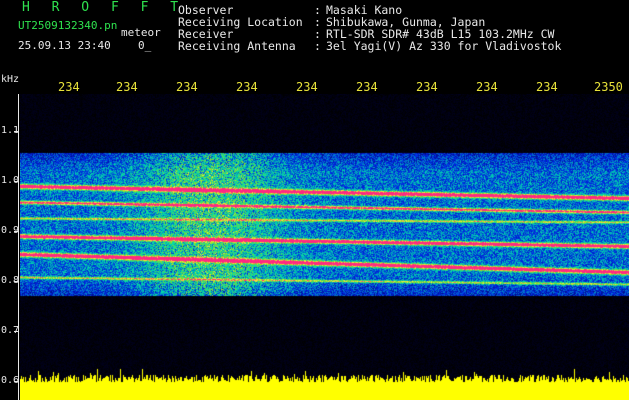  I want to click on file-suffix: meteor, so click(141, 32).